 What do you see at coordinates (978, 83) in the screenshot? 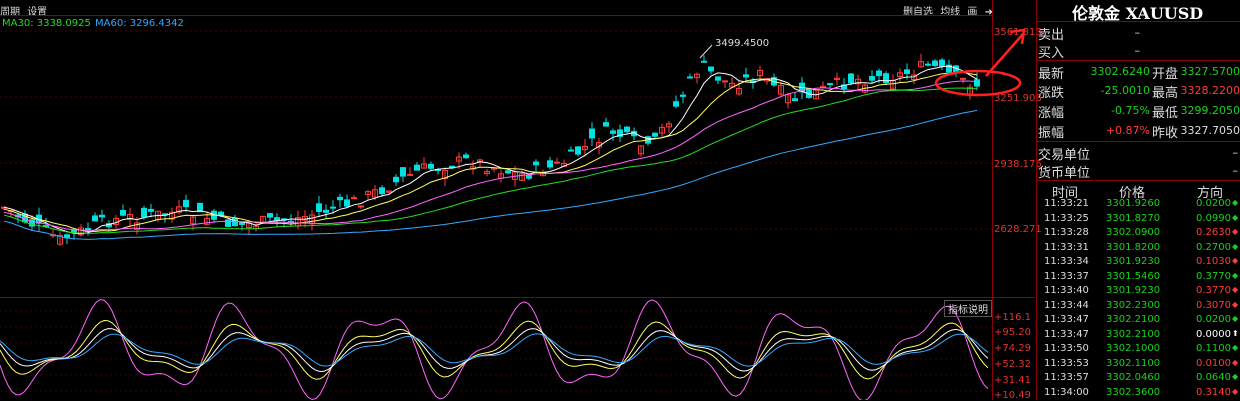
I see `highlight-ellipse` at bounding box center [978, 83].